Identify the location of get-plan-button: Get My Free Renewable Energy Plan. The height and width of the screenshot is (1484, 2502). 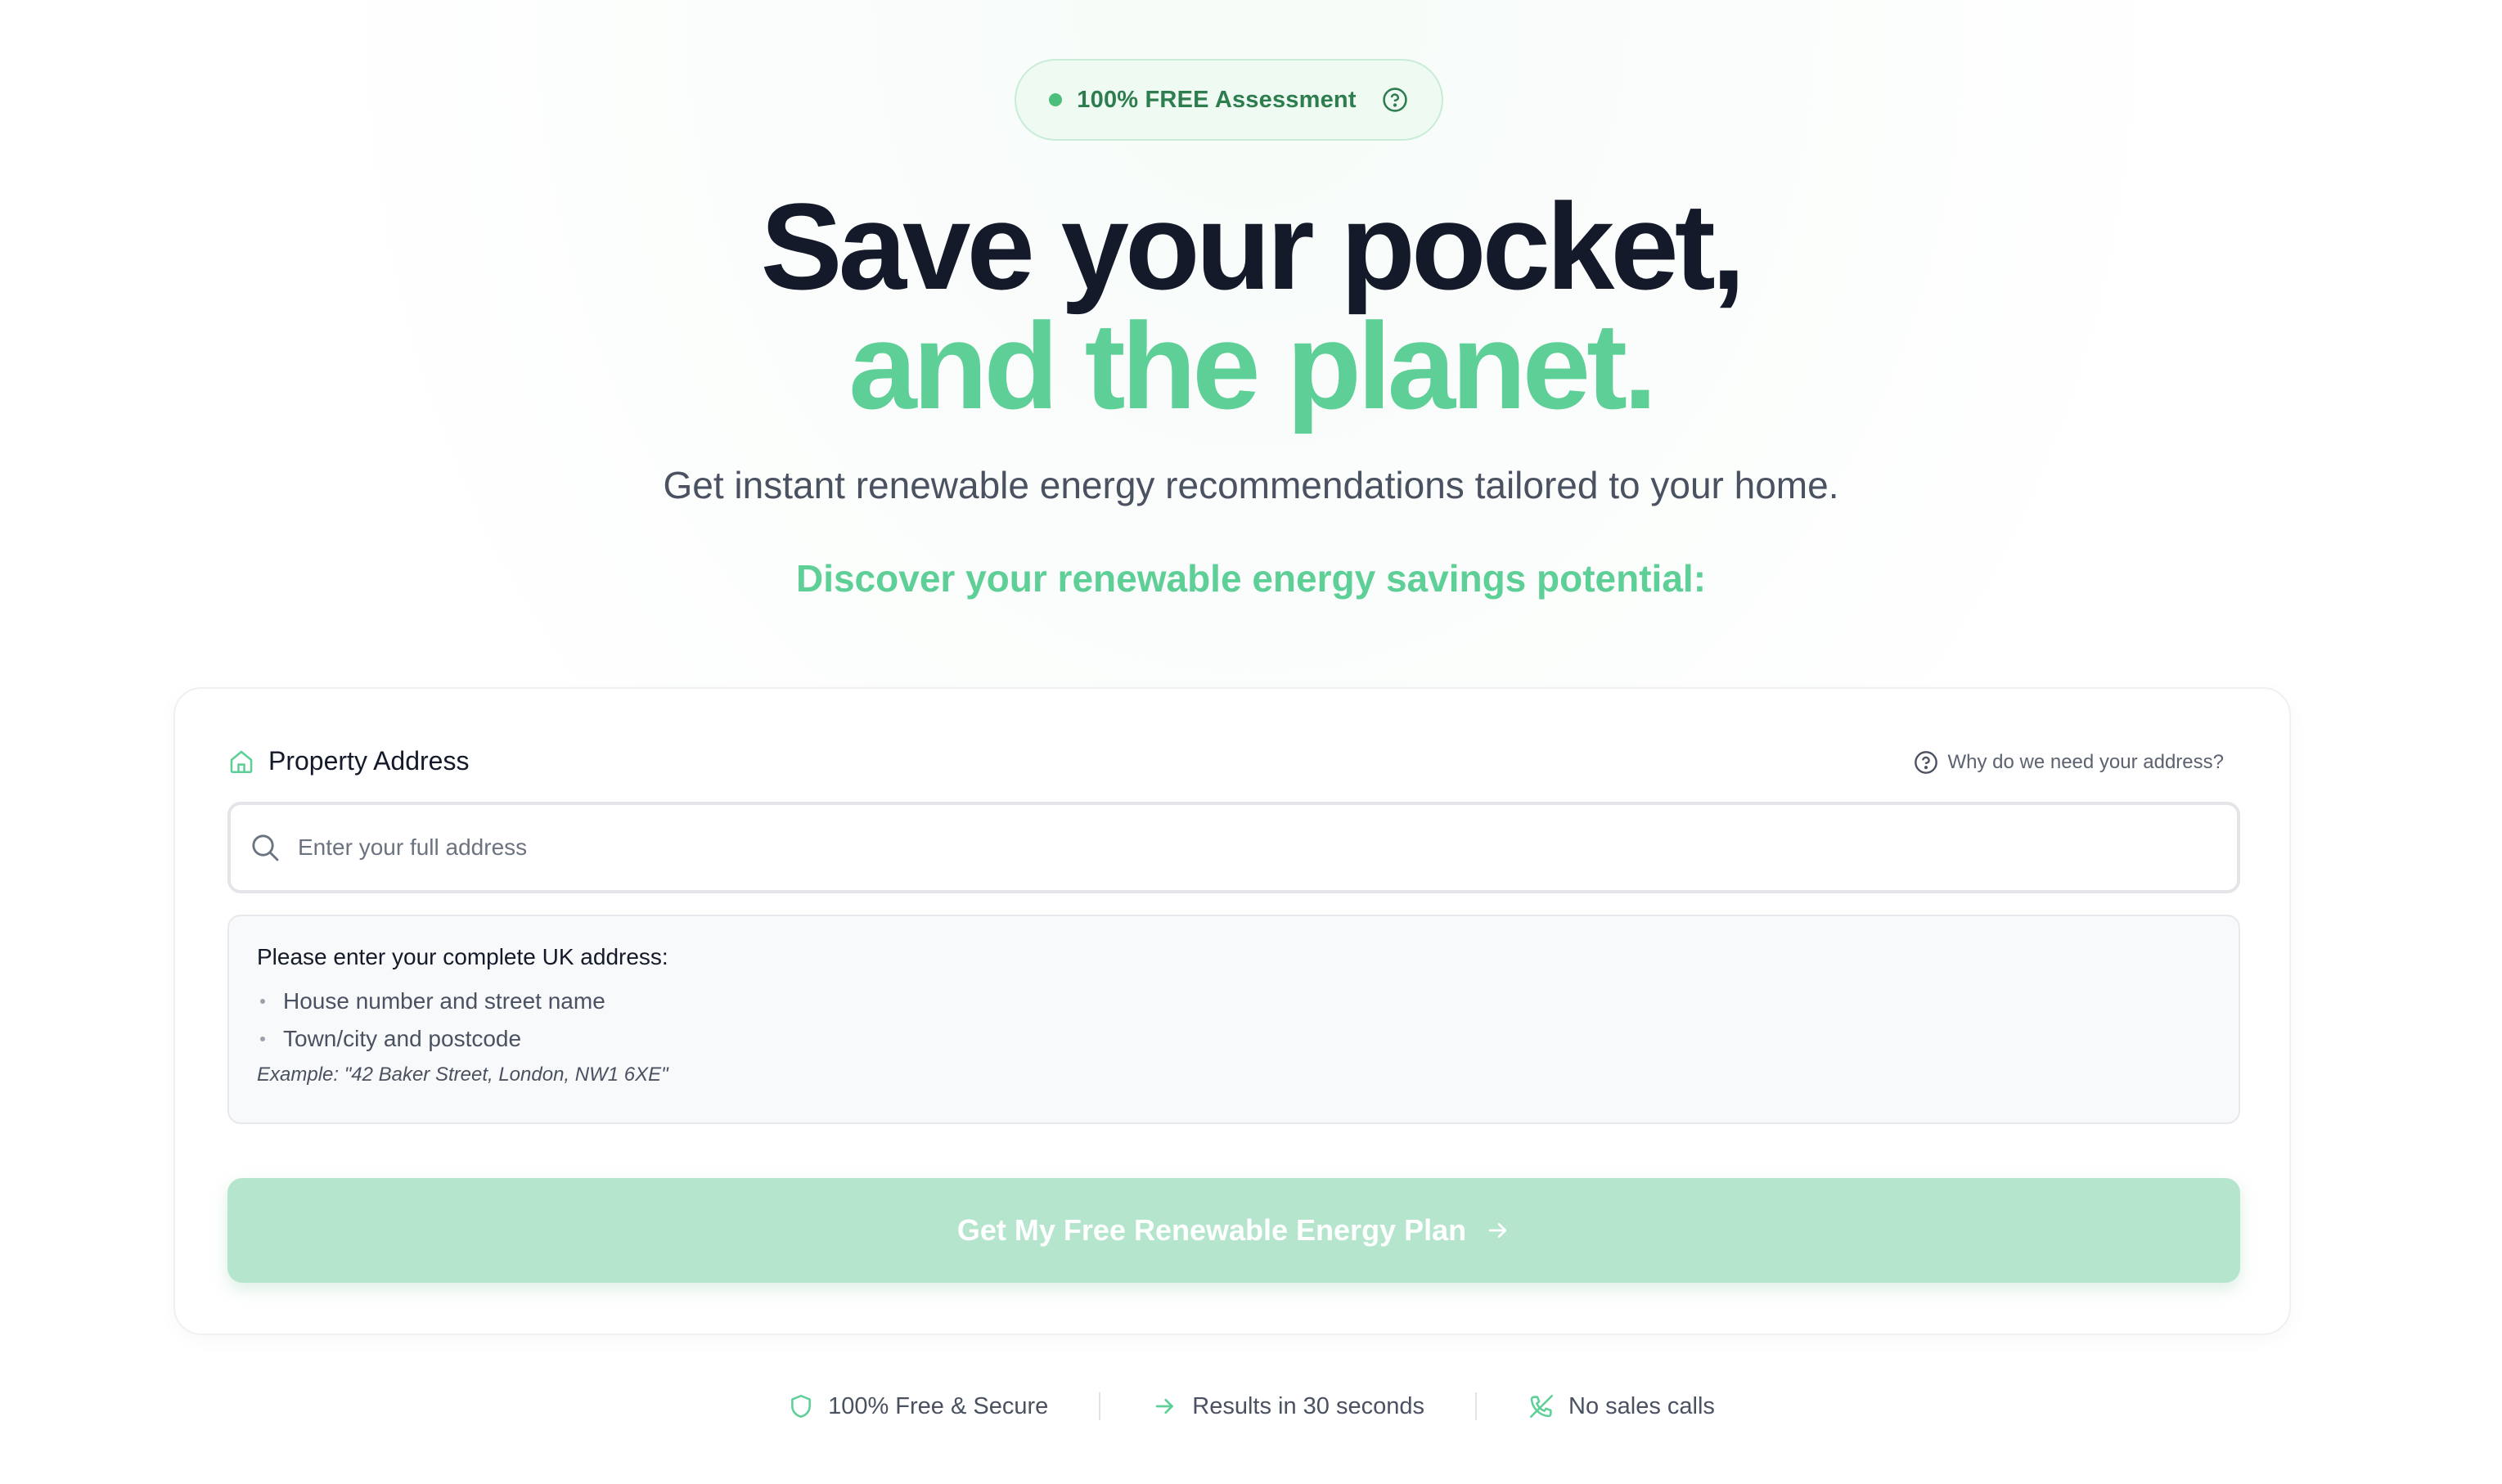
(1234, 1230).